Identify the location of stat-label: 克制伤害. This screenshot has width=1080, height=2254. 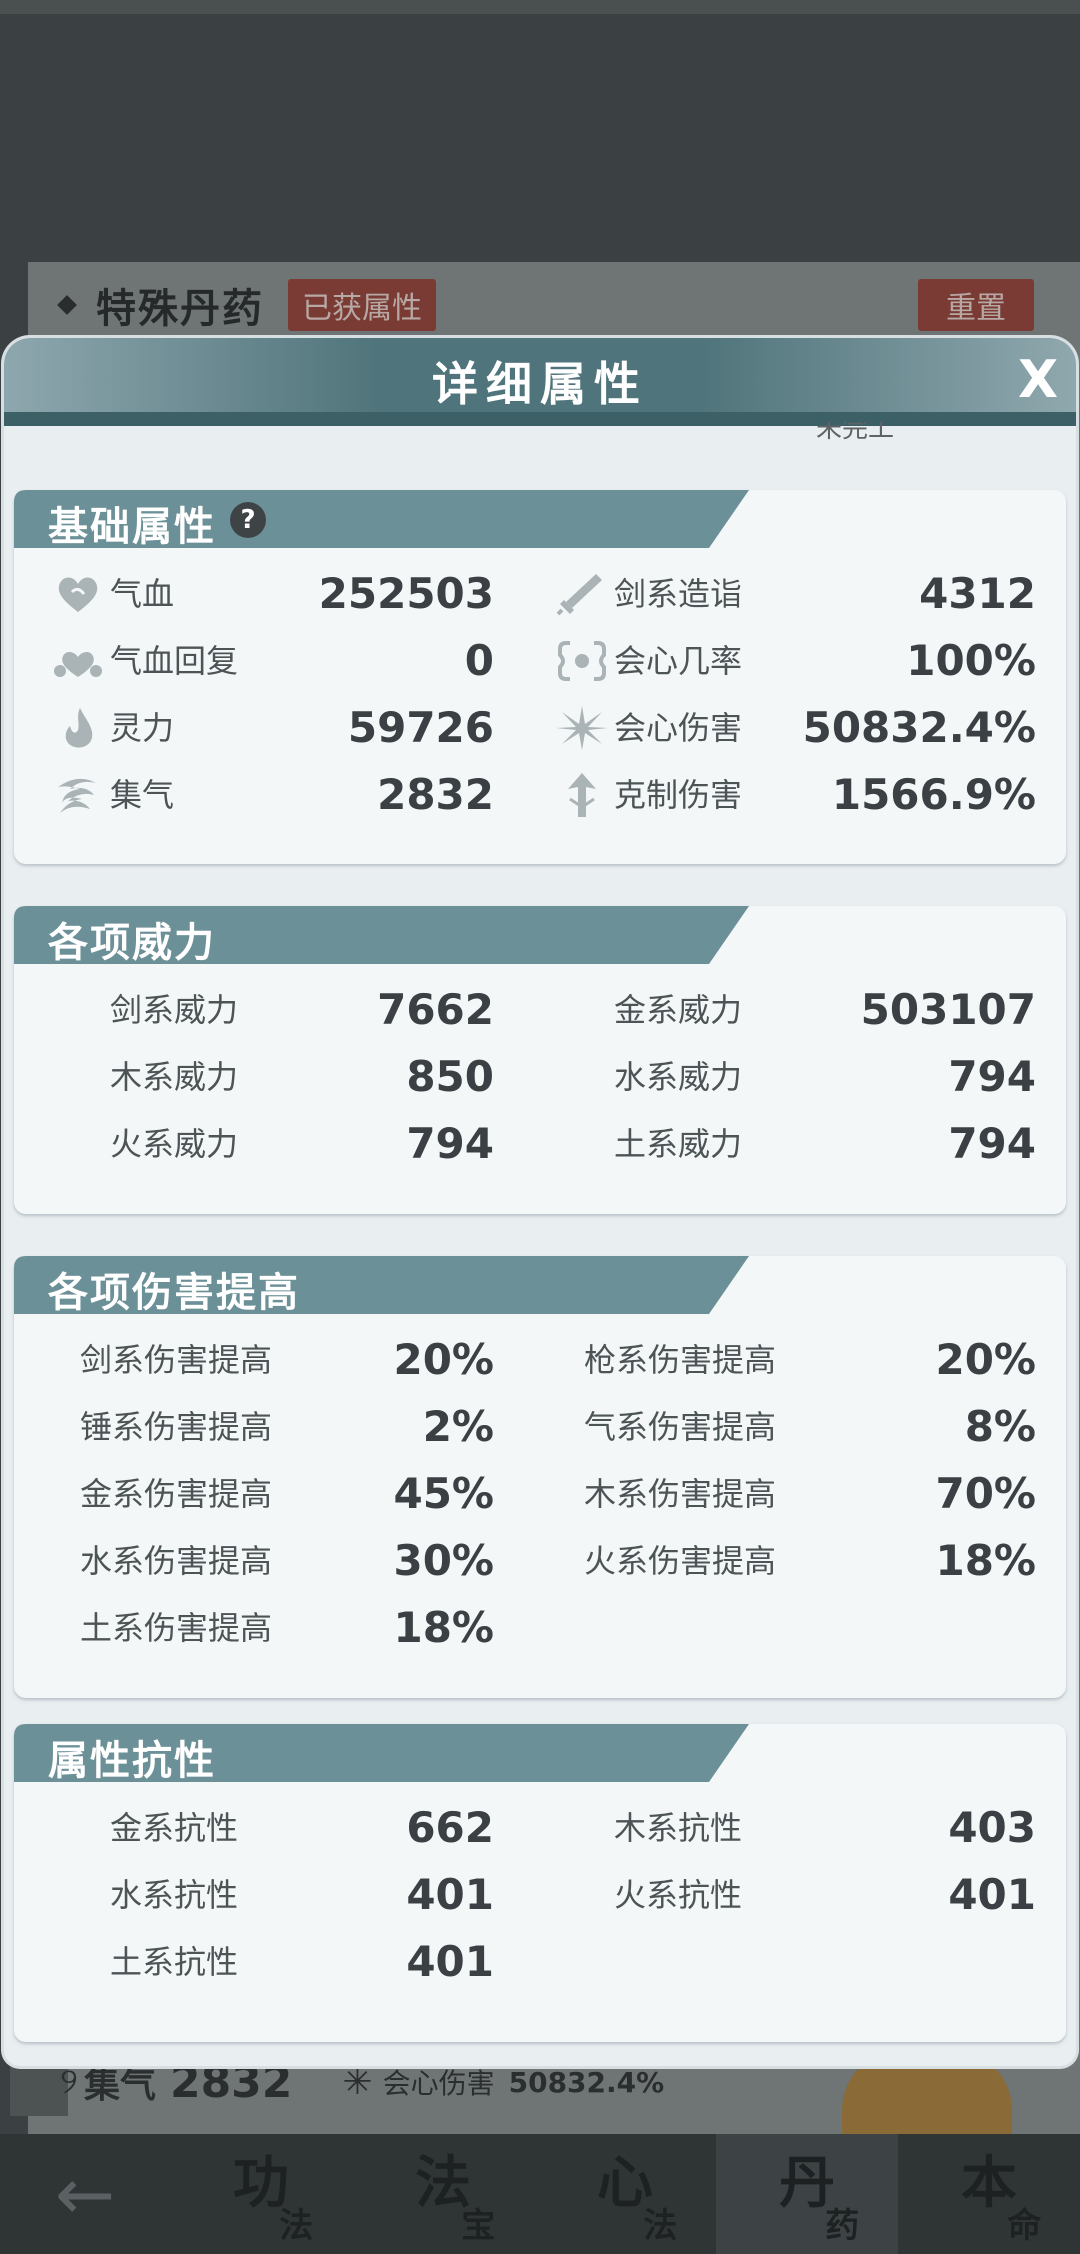
(678, 795).